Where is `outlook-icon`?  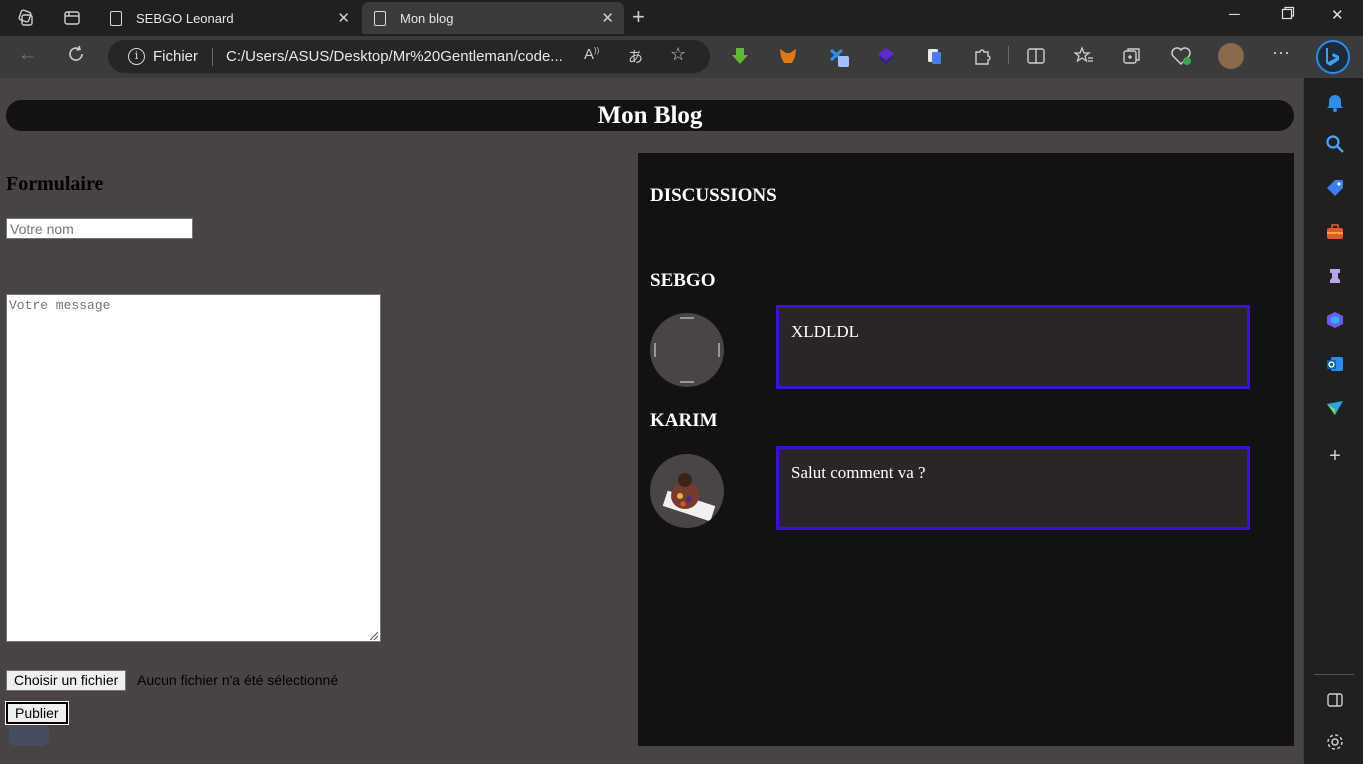 outlook-icon is located at coordinates (1335, 364).